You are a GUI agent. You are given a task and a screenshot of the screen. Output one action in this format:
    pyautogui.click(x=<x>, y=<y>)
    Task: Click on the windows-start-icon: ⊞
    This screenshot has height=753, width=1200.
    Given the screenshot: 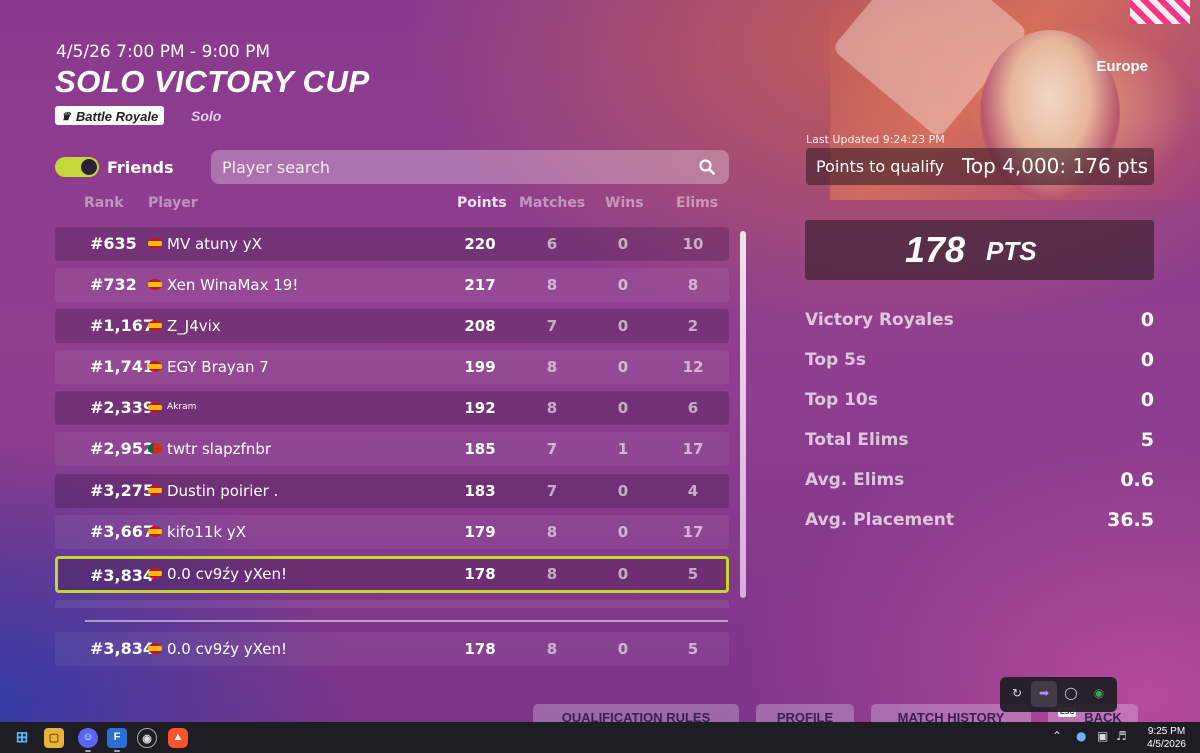 What is the action you would take?
    pyautogui.click(x=22, y=738)
    